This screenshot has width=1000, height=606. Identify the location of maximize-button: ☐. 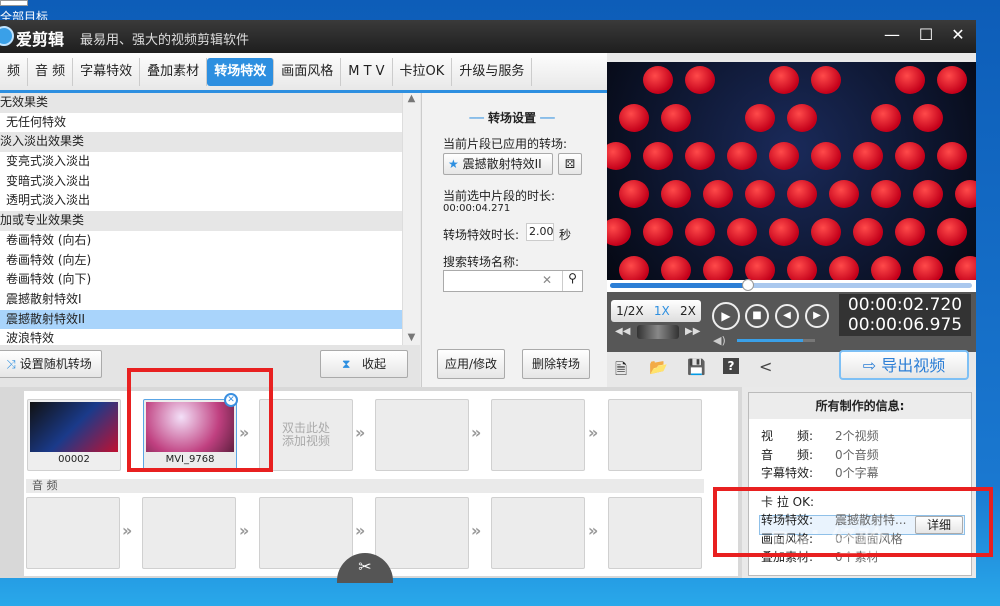
(926, 34).